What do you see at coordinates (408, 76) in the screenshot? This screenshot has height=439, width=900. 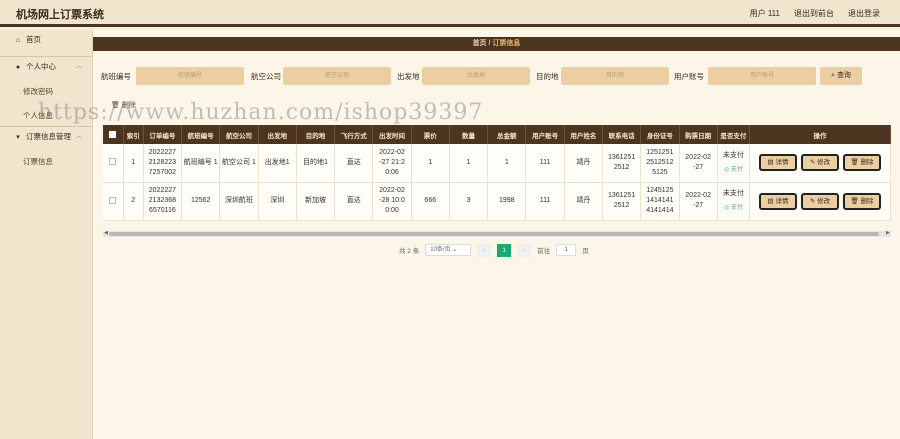 I see `from-label: 出发地` at bounding box center [408, 76].